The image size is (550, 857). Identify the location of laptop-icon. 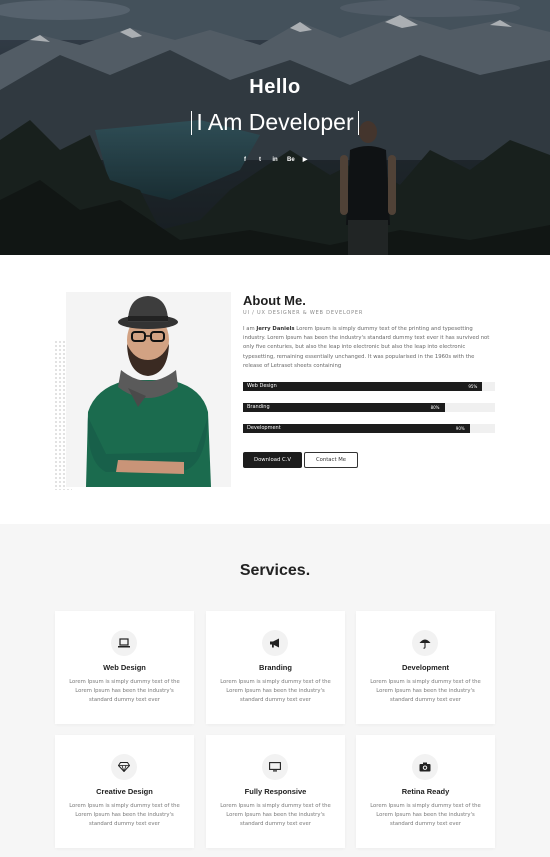
(124, 643).